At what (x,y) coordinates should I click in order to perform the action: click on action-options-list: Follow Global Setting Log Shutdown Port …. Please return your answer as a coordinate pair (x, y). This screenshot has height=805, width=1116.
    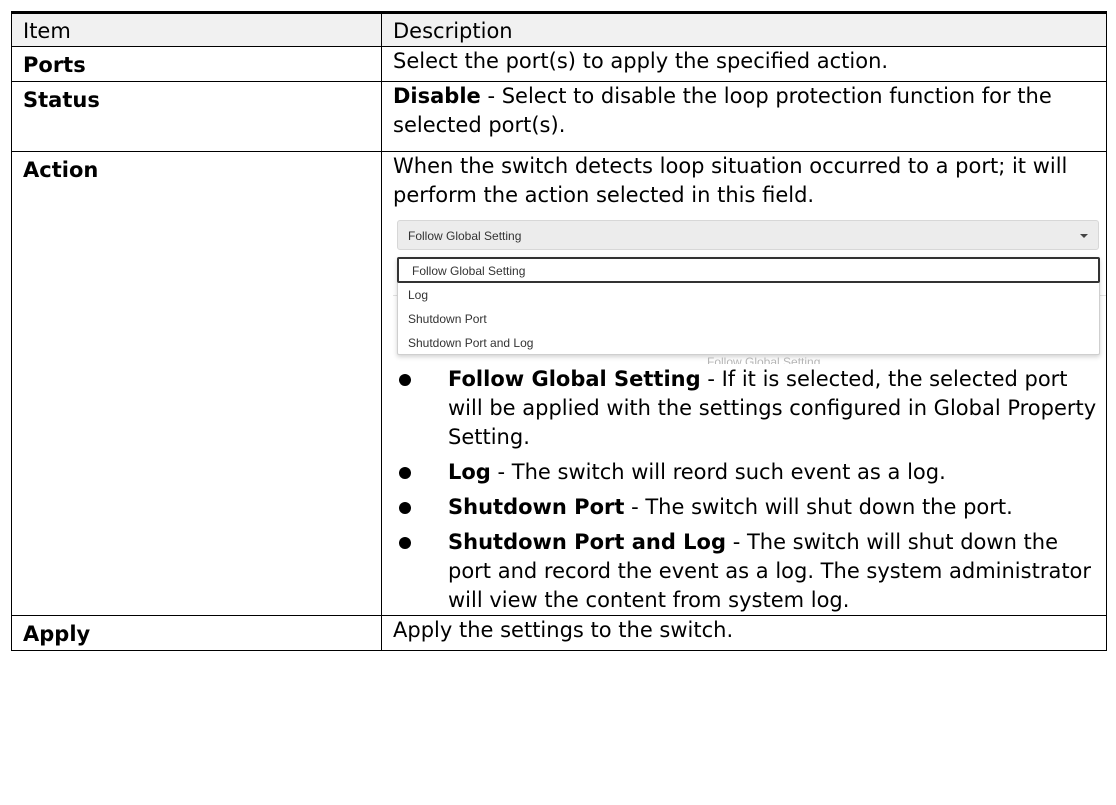
    Looking at the image, I should click on (748, 306).